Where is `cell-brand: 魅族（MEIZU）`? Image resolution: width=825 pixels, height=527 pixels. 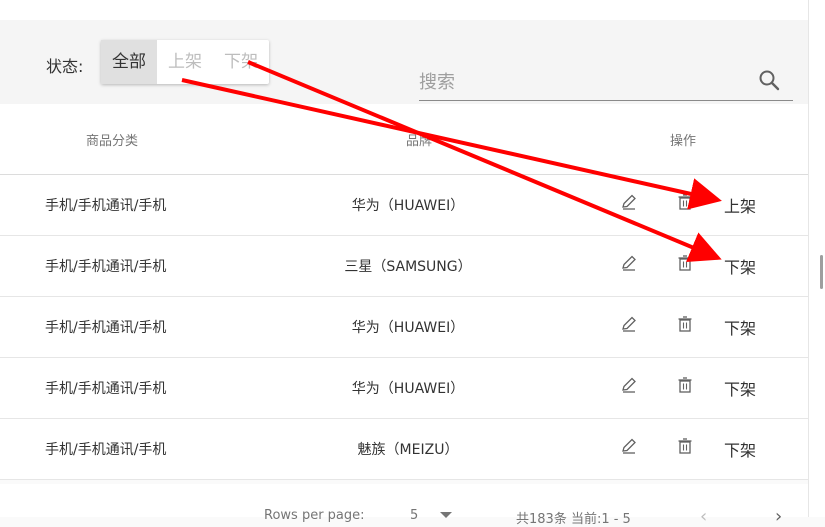 cell-brand: 魅族（MEIZU） is located at coordinates (408, 450).